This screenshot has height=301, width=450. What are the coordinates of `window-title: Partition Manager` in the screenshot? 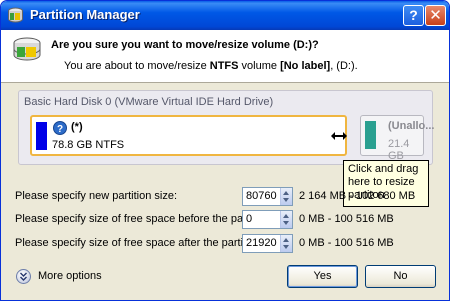 It's located at (85, 14).